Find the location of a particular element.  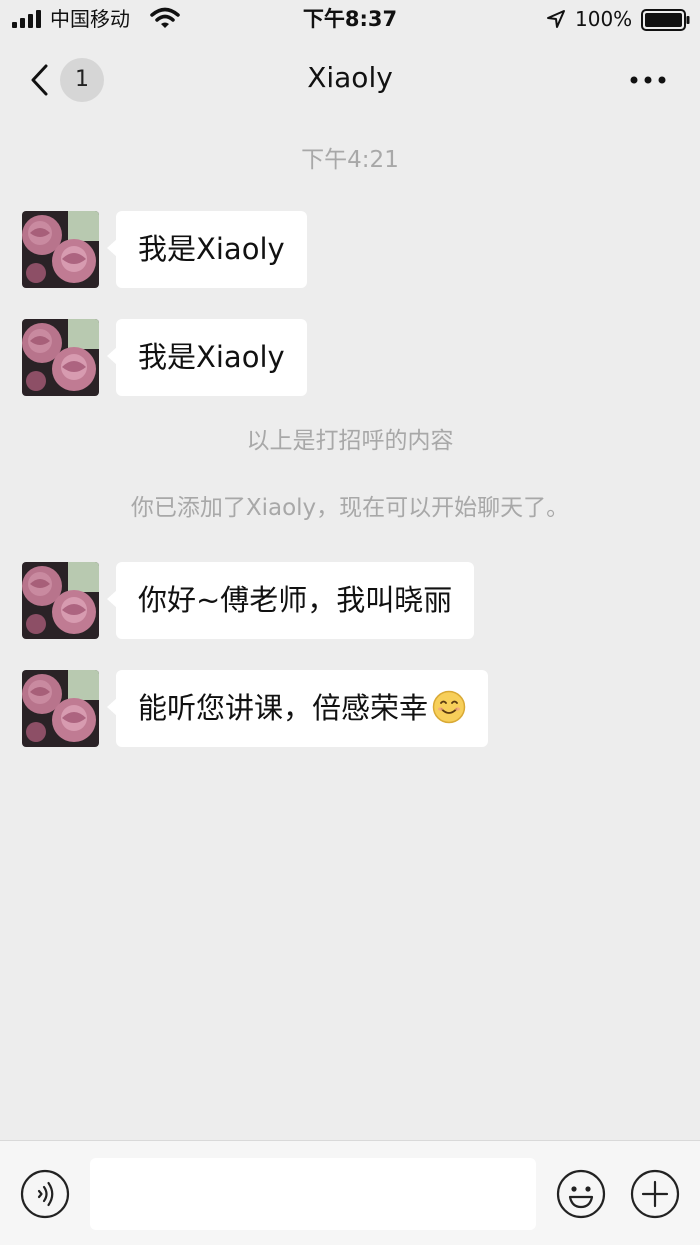

plus-icon is located at coordinates (655, 1194).